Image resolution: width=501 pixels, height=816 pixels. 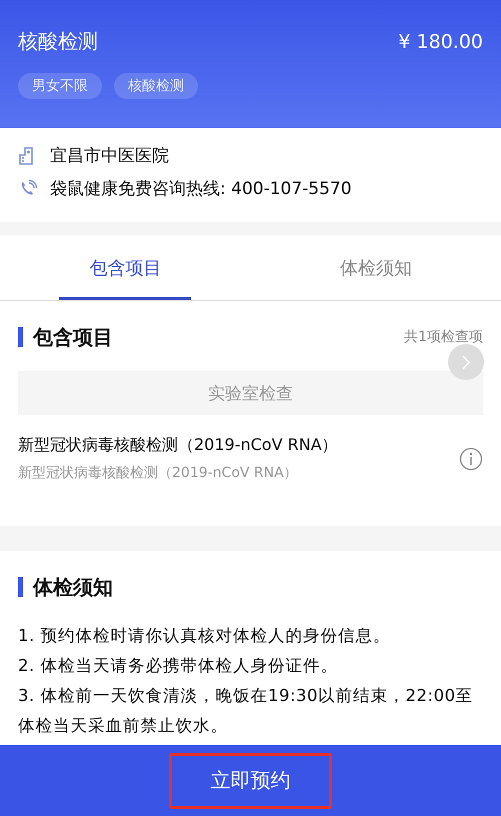 What do you see at coordinates (65, 587) in the screenshot?
I see `section-title: 体检须知` at bounding box center [65, 587].